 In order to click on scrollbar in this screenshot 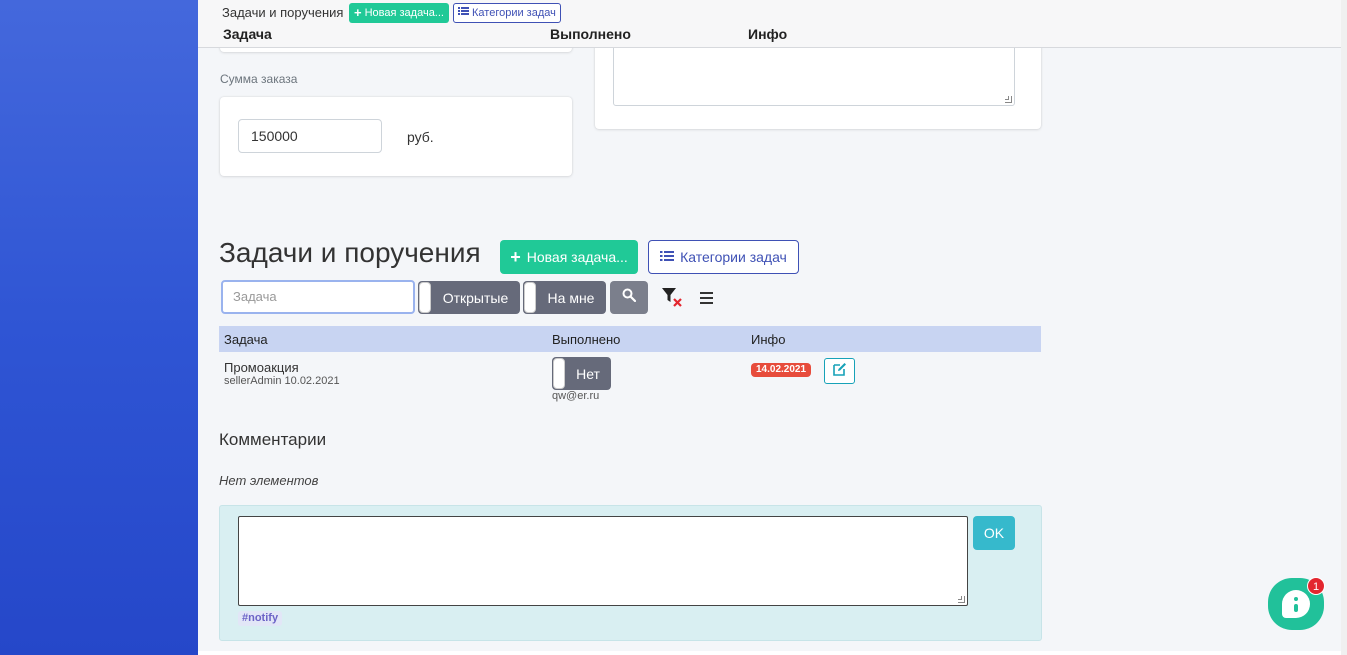, I will do `click(1344, 327)`.